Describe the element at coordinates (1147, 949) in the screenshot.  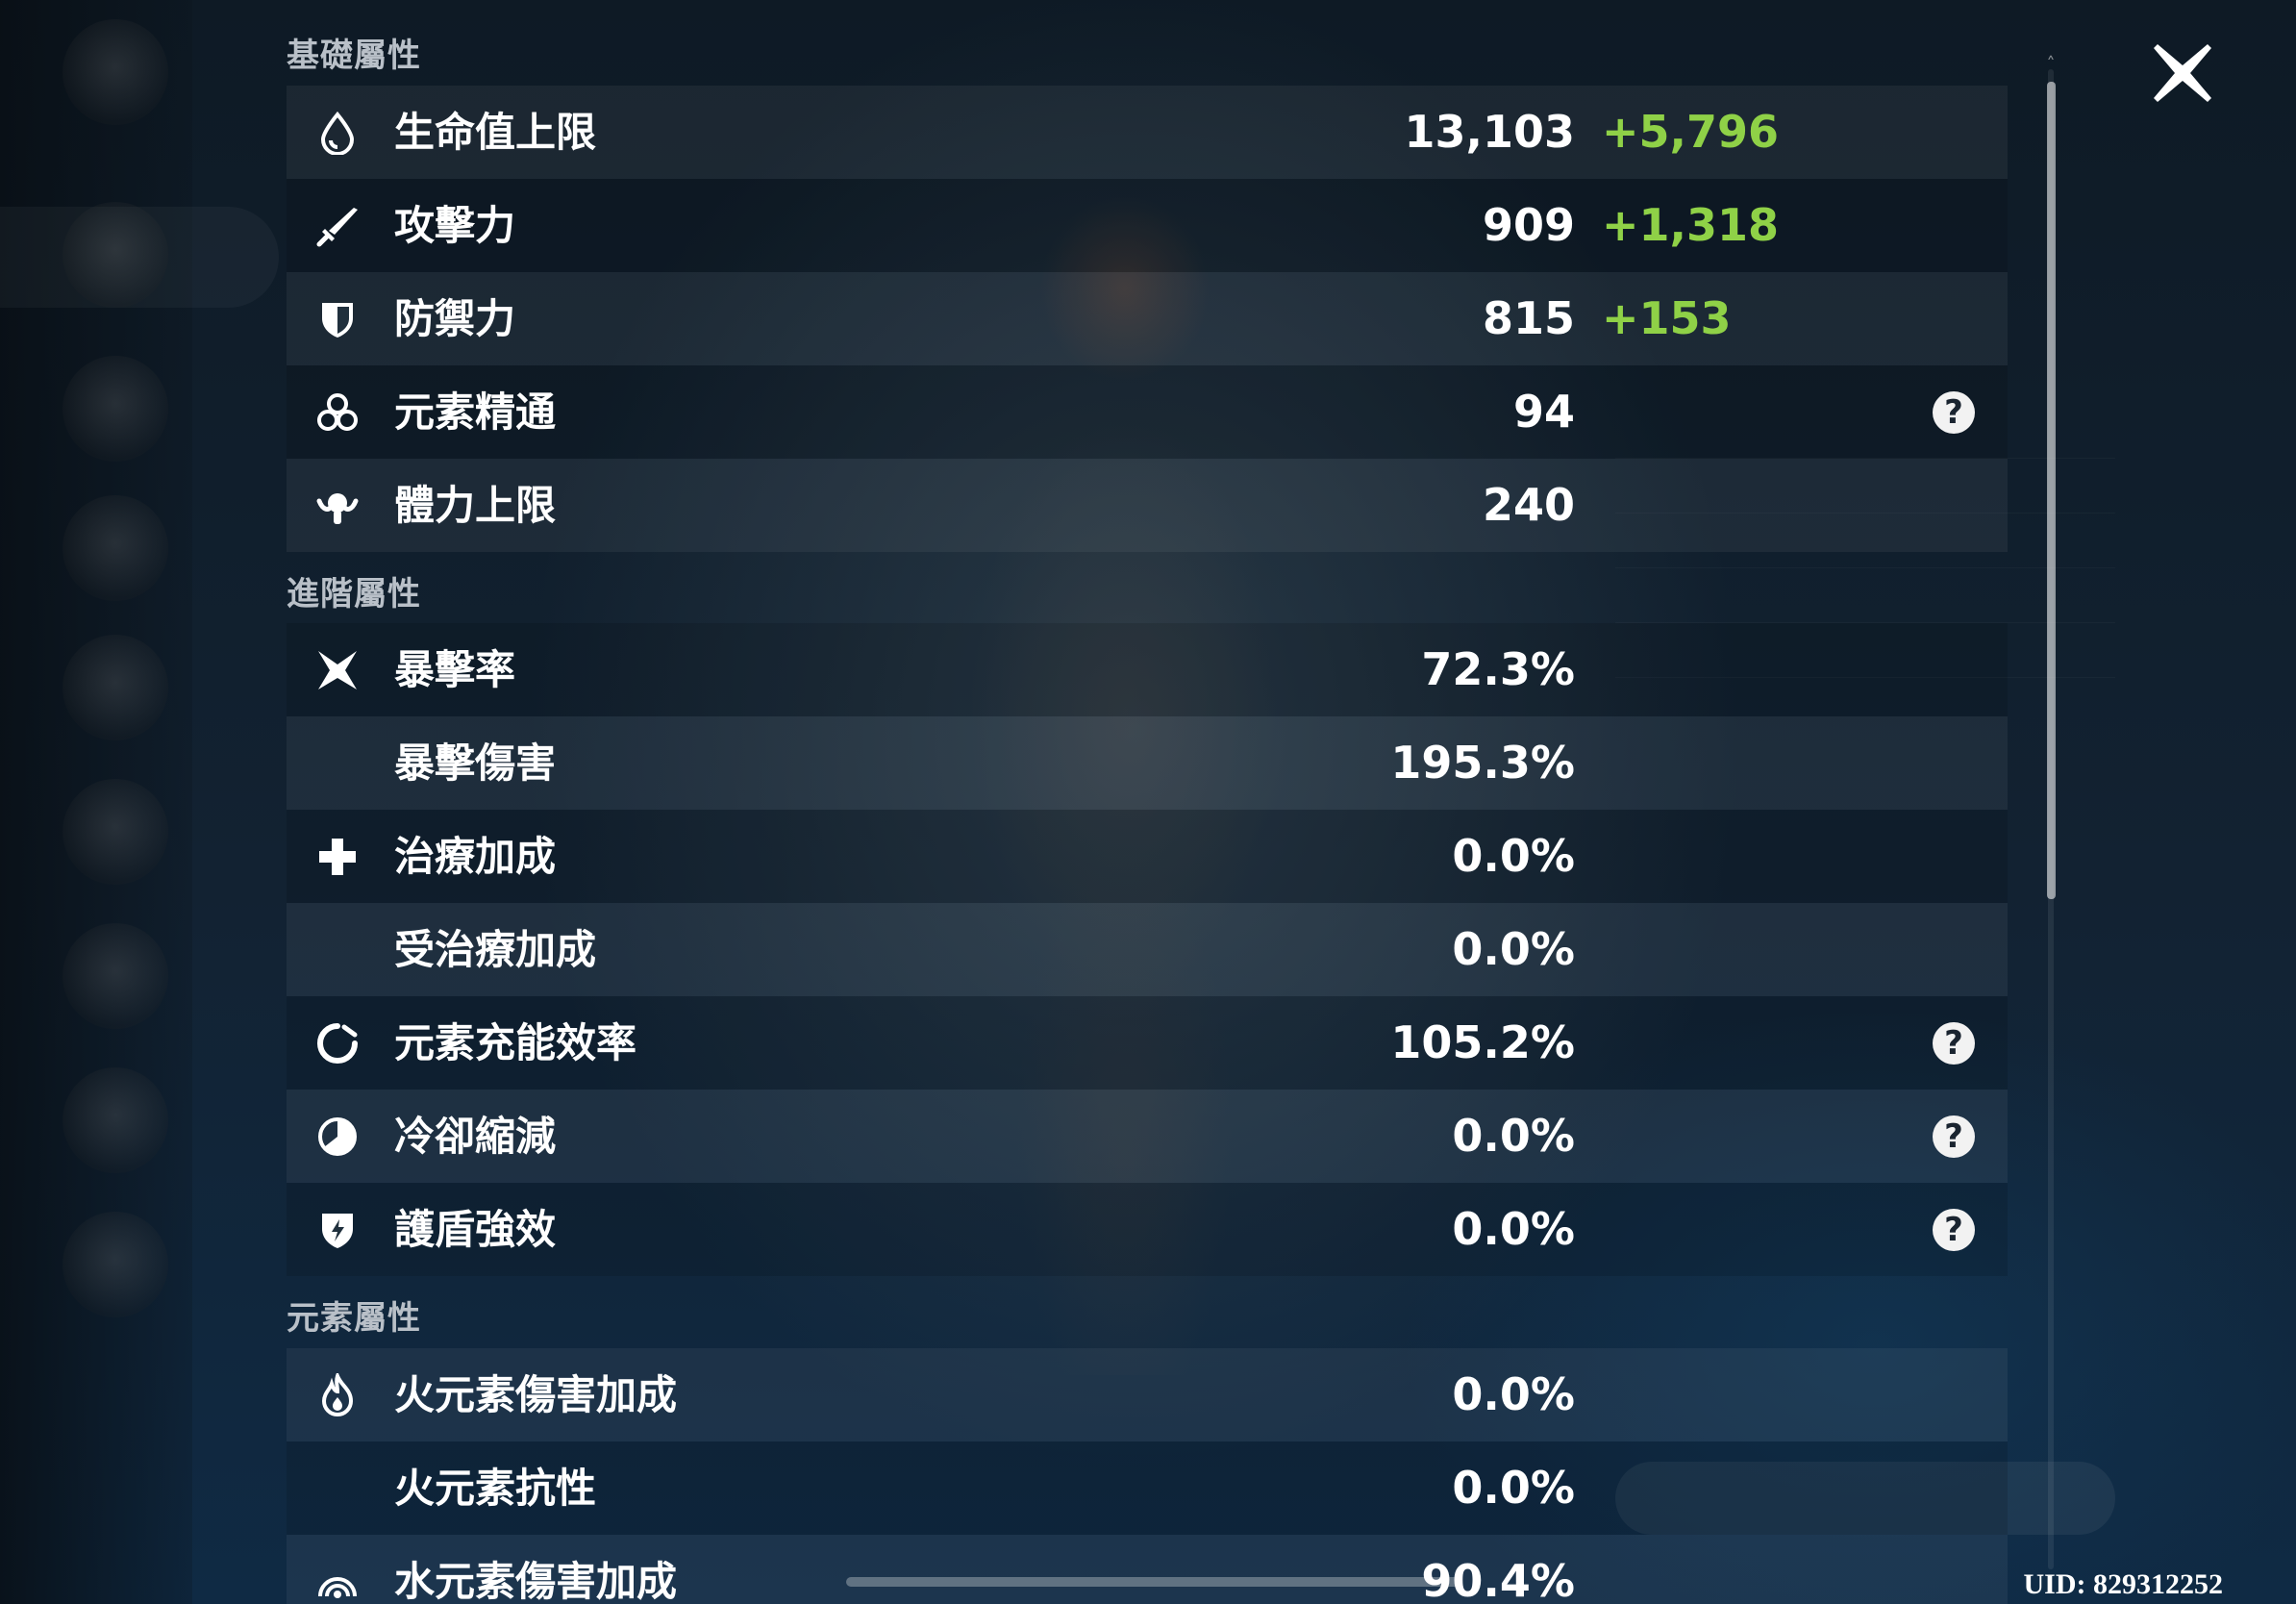
I see `stat-row-incoming-healing: 受治療加成 0.0%` at that location.